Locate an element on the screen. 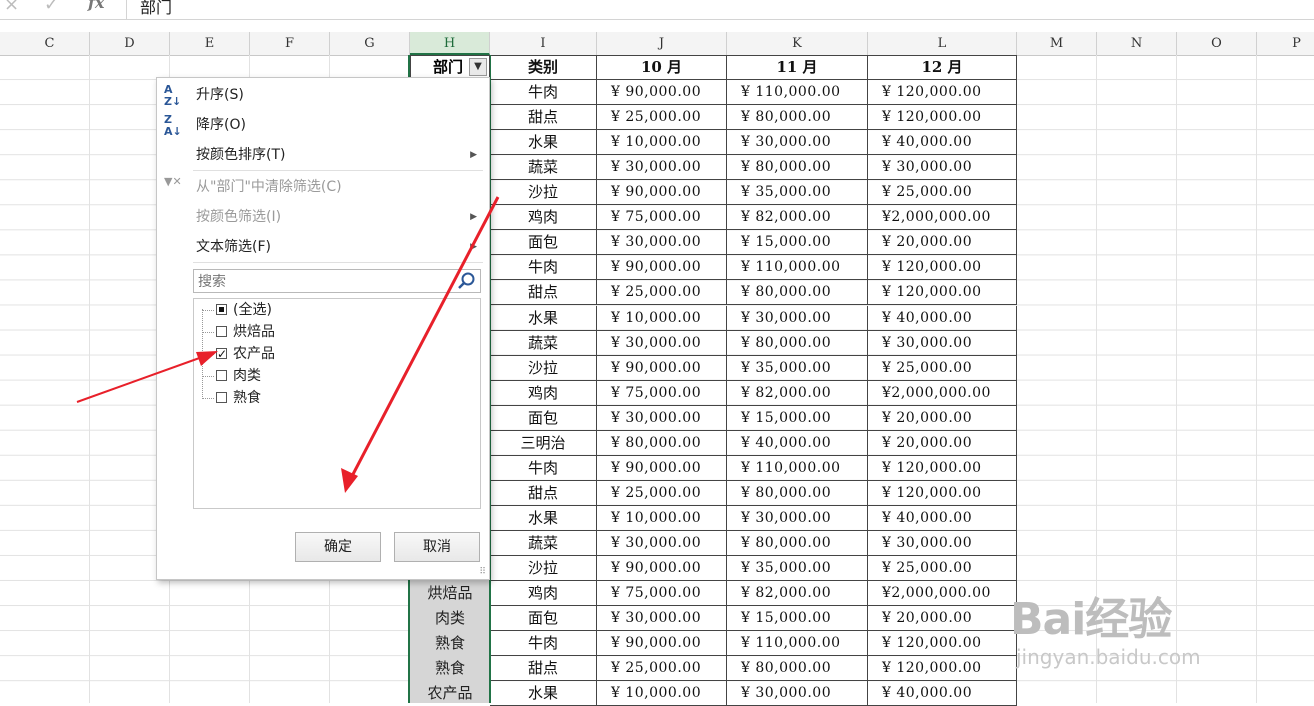 This screenshot has height=706, width=1314. search-input is located at coordinates (323, 282).